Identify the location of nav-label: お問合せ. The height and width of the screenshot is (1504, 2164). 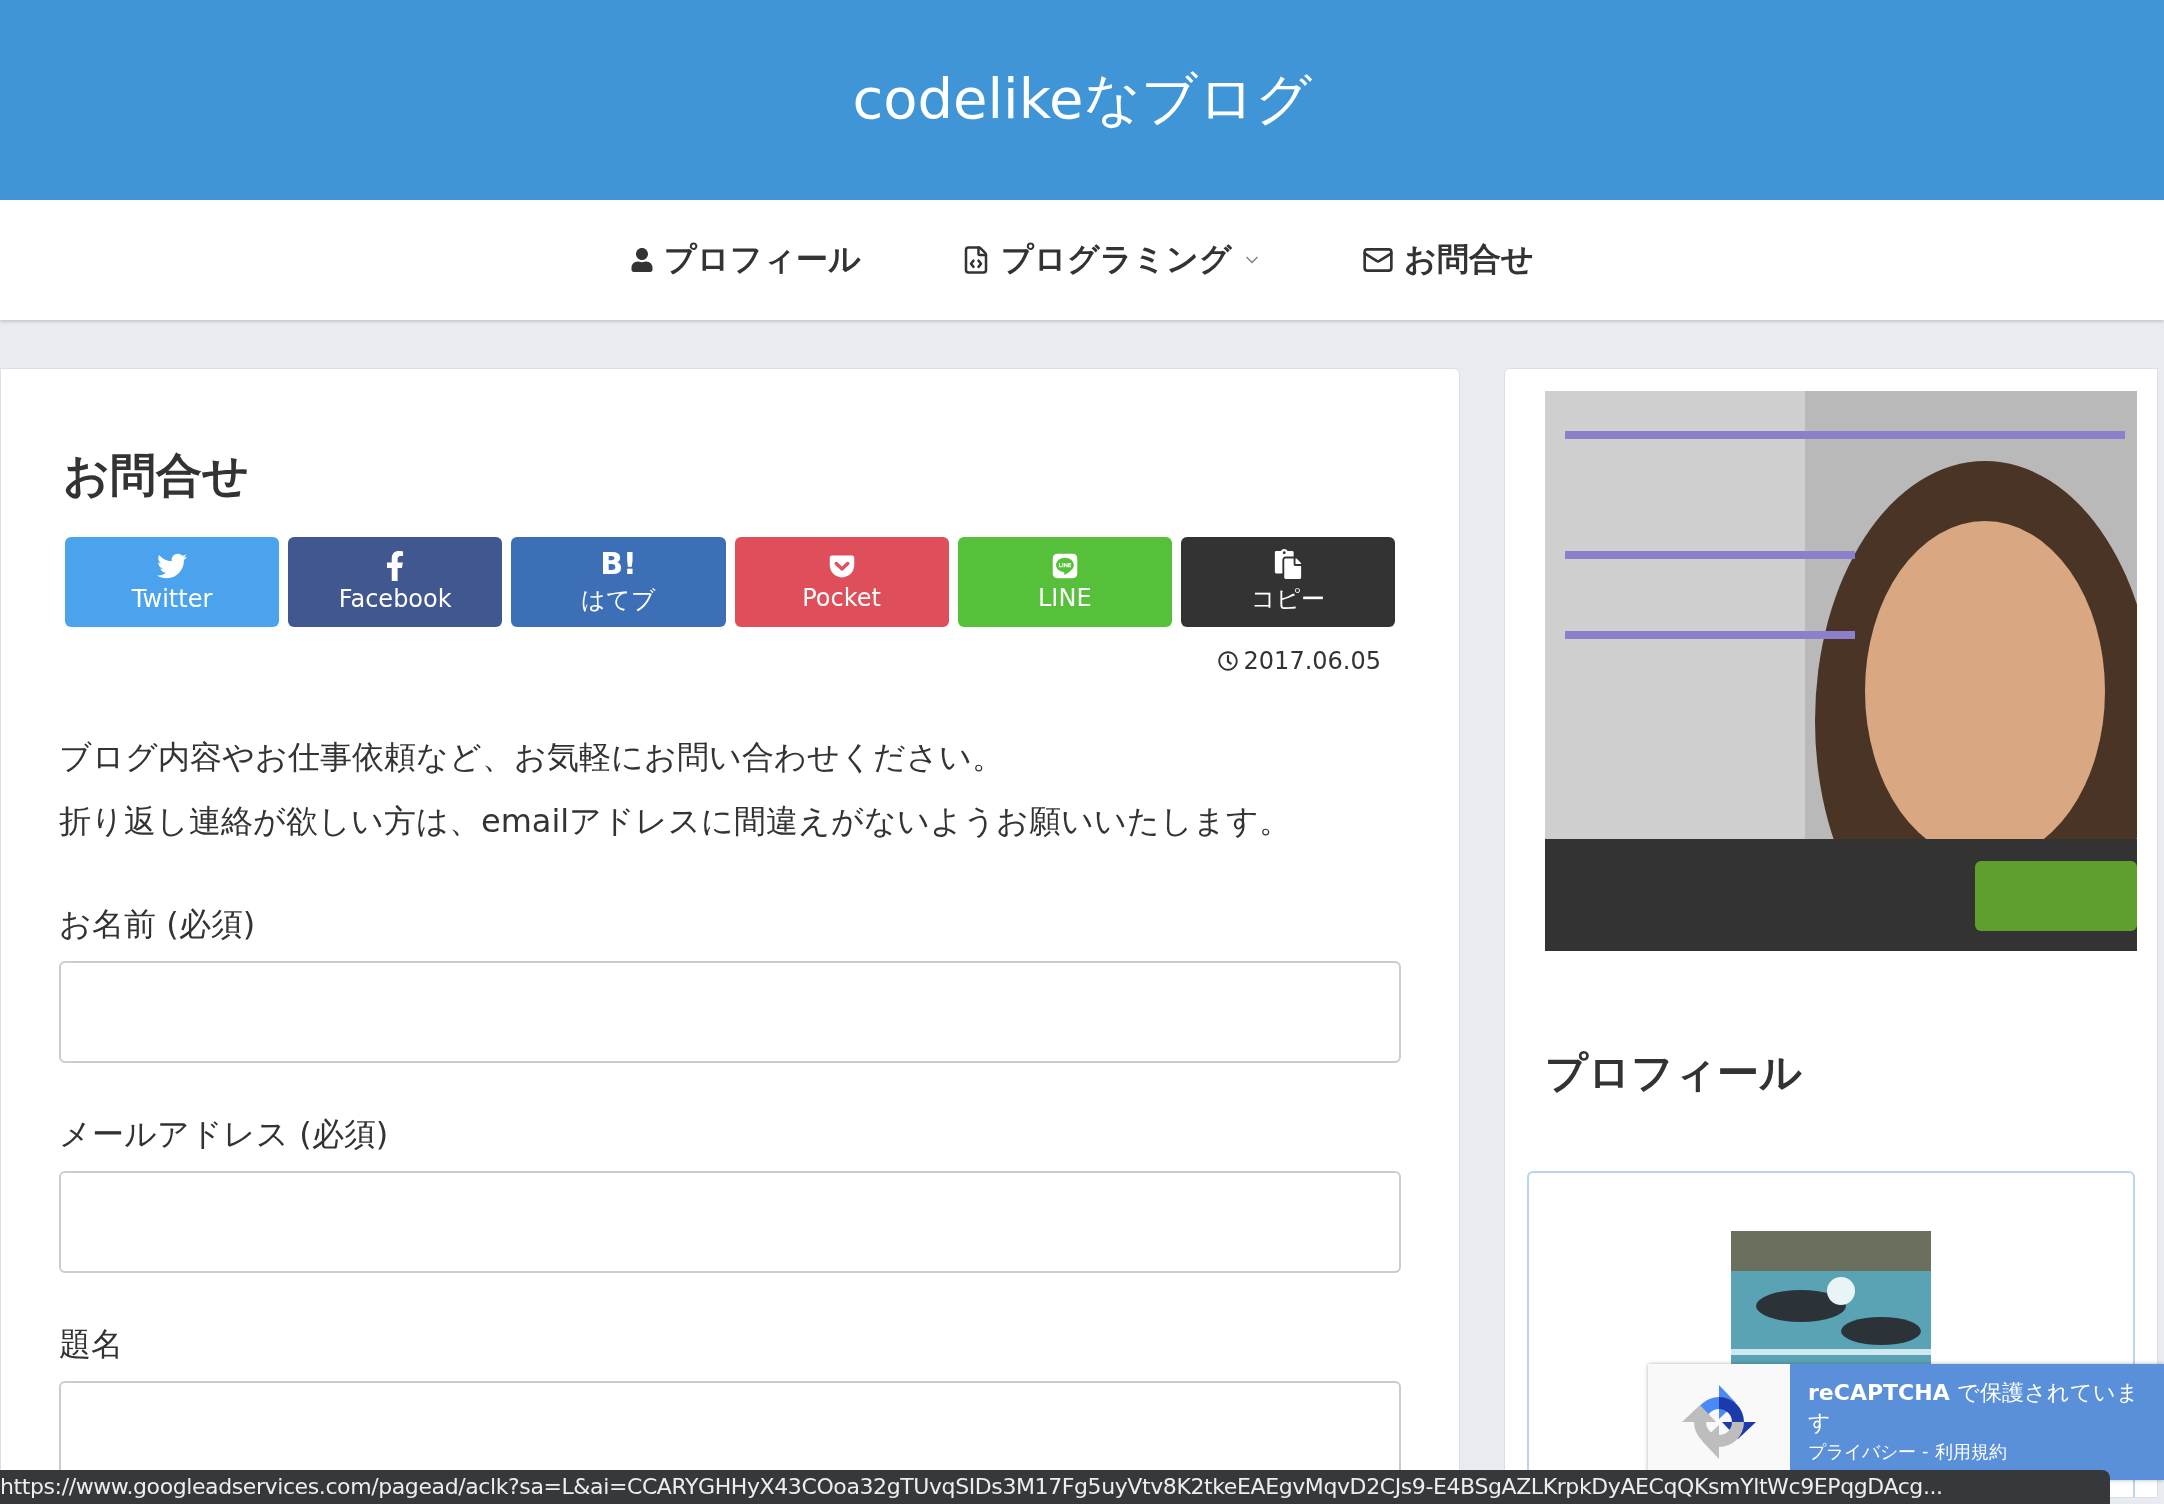
(1469, 259).